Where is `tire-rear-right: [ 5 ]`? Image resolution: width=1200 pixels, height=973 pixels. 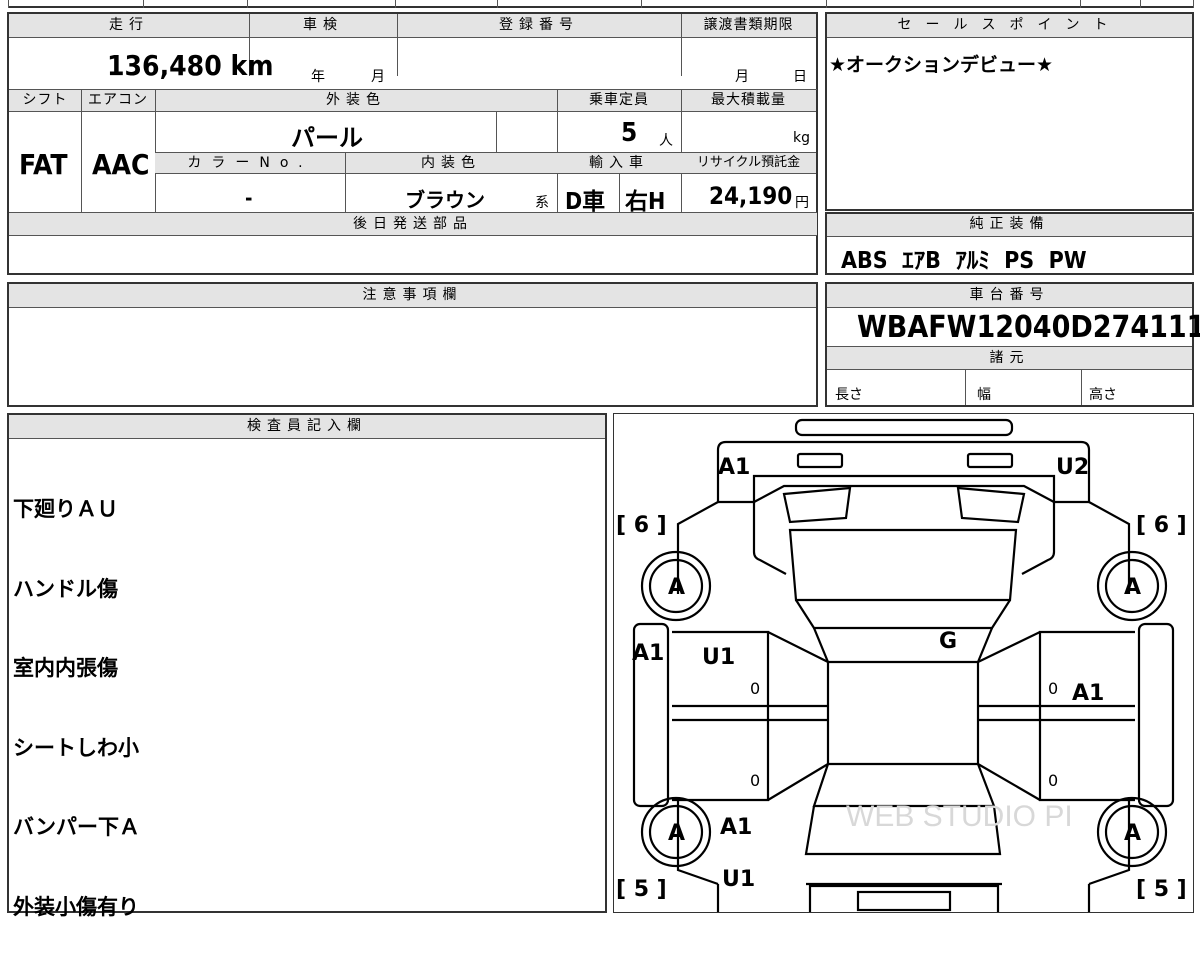
tire-rear-right: [ 5 ] is located at coordinates (1161, 889).